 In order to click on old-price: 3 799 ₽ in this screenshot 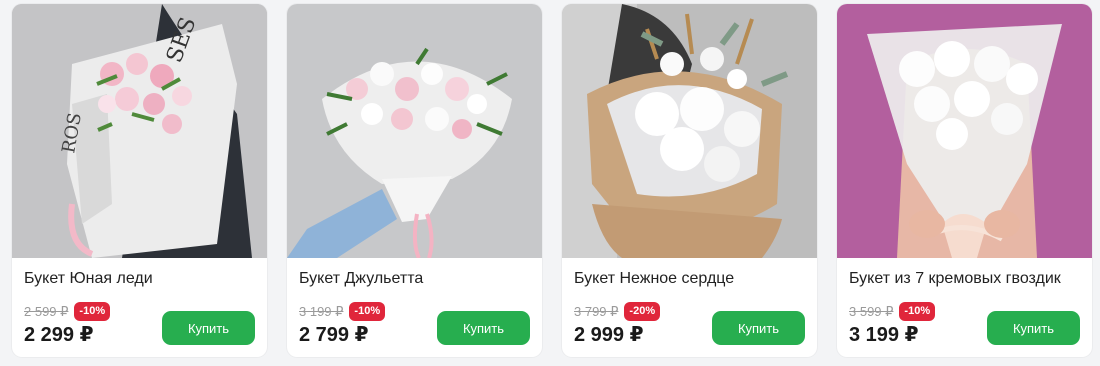, I will do `click(596, 311)`.